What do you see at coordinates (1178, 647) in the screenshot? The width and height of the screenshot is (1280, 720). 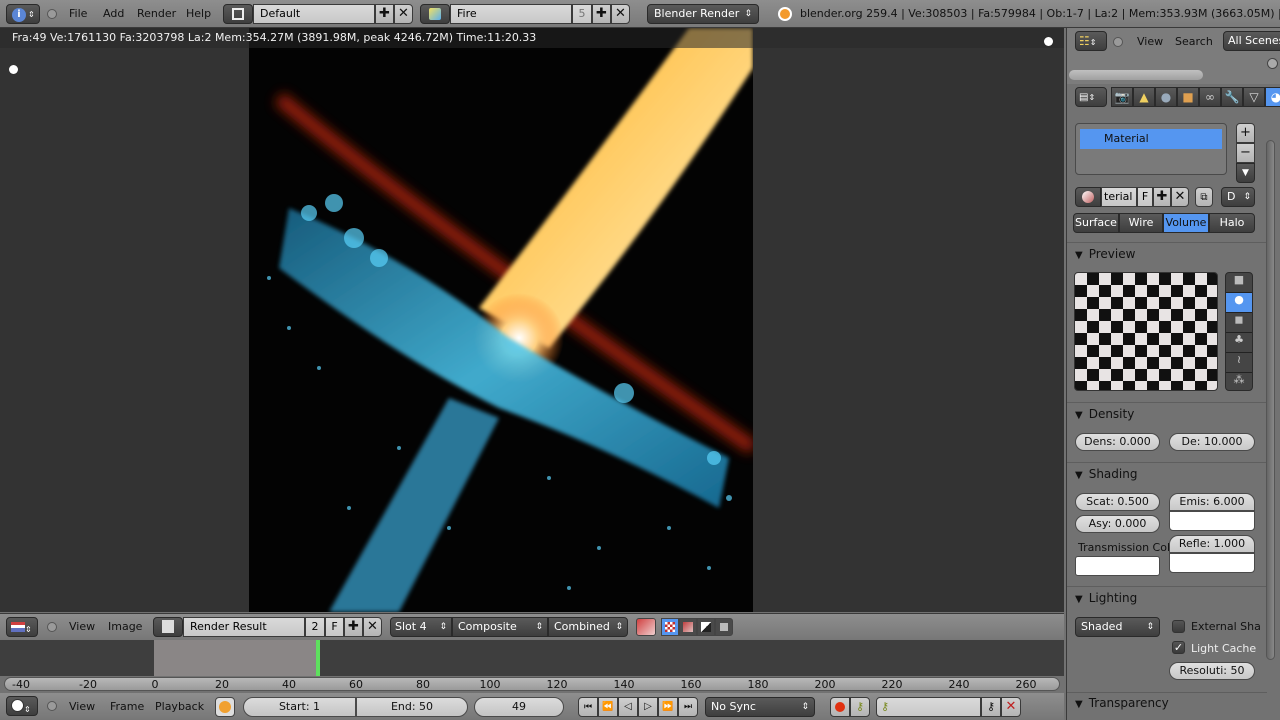 I see `light-cache-checkbox: ✓` at bounding box center [1178, 647].